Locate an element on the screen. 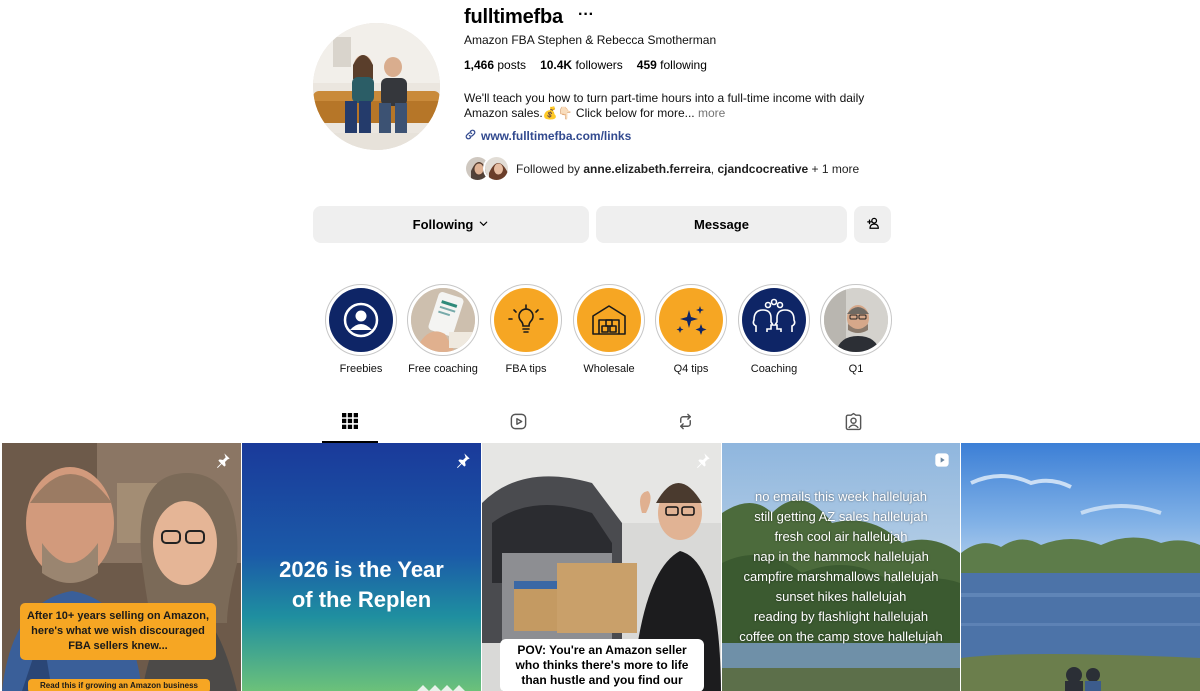 Image resolution: width=1200 pixels, height=691 pixels. followed-suffix: + 1 more is located at coordinates (835, 168).